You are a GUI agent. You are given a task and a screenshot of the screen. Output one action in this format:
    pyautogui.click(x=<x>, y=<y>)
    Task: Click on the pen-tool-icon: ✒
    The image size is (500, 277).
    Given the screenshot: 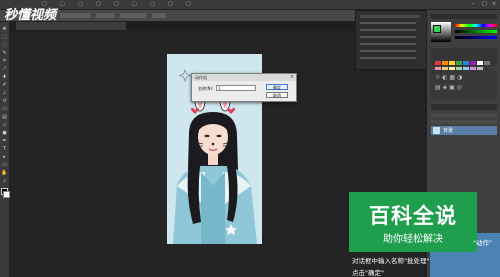 What is the action you would take?
    pyautogui.click(x=4, y=141)
    